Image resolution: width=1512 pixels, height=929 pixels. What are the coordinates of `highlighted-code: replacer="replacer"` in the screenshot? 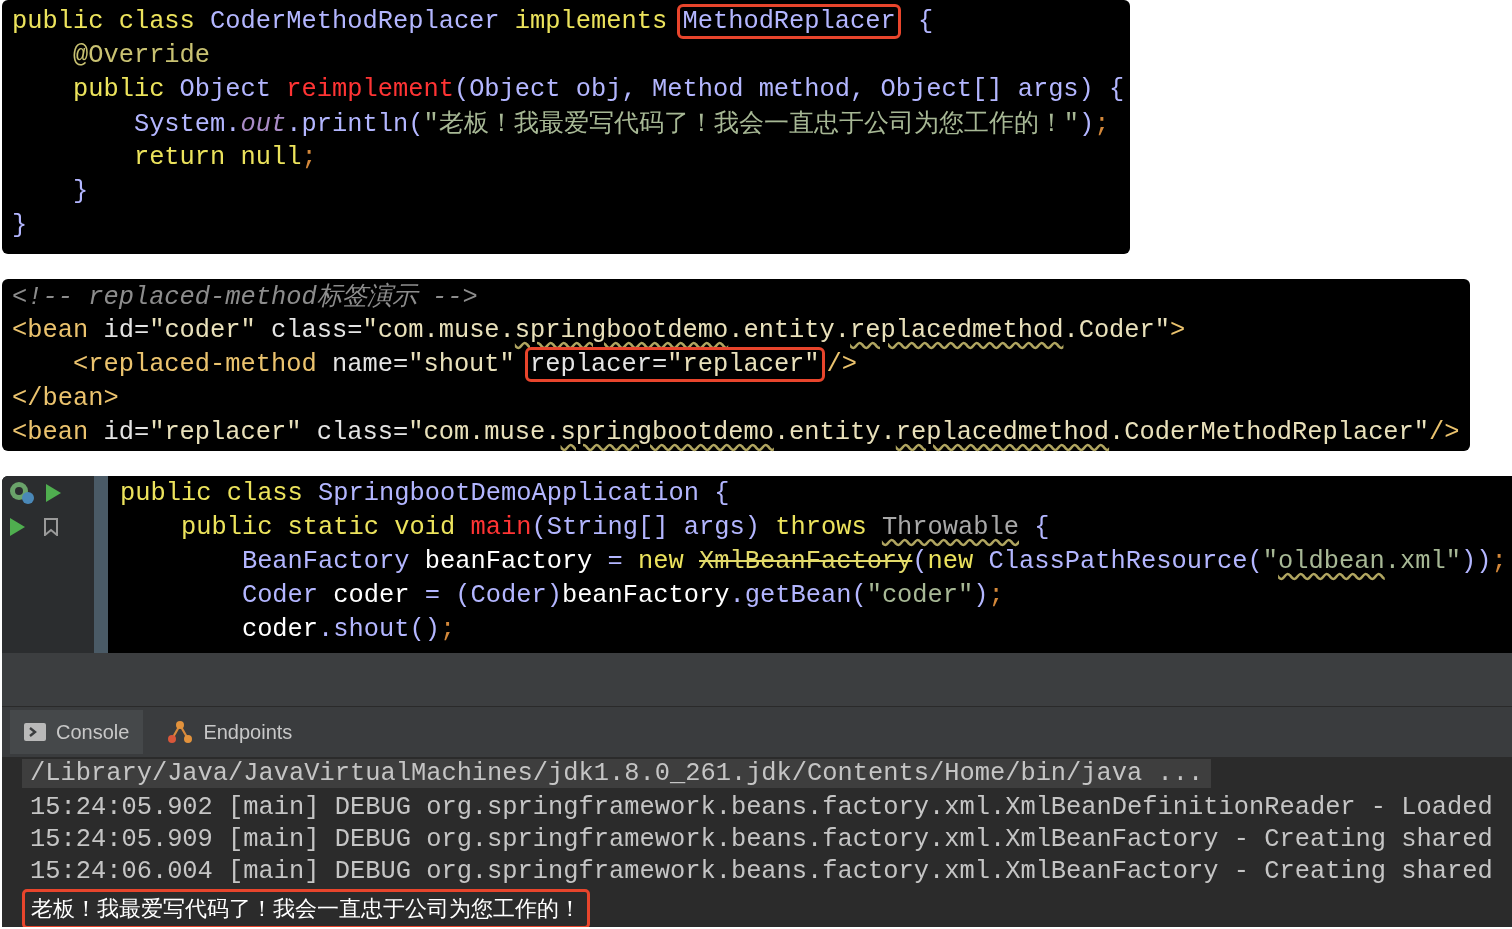 It's located at (675, 364).